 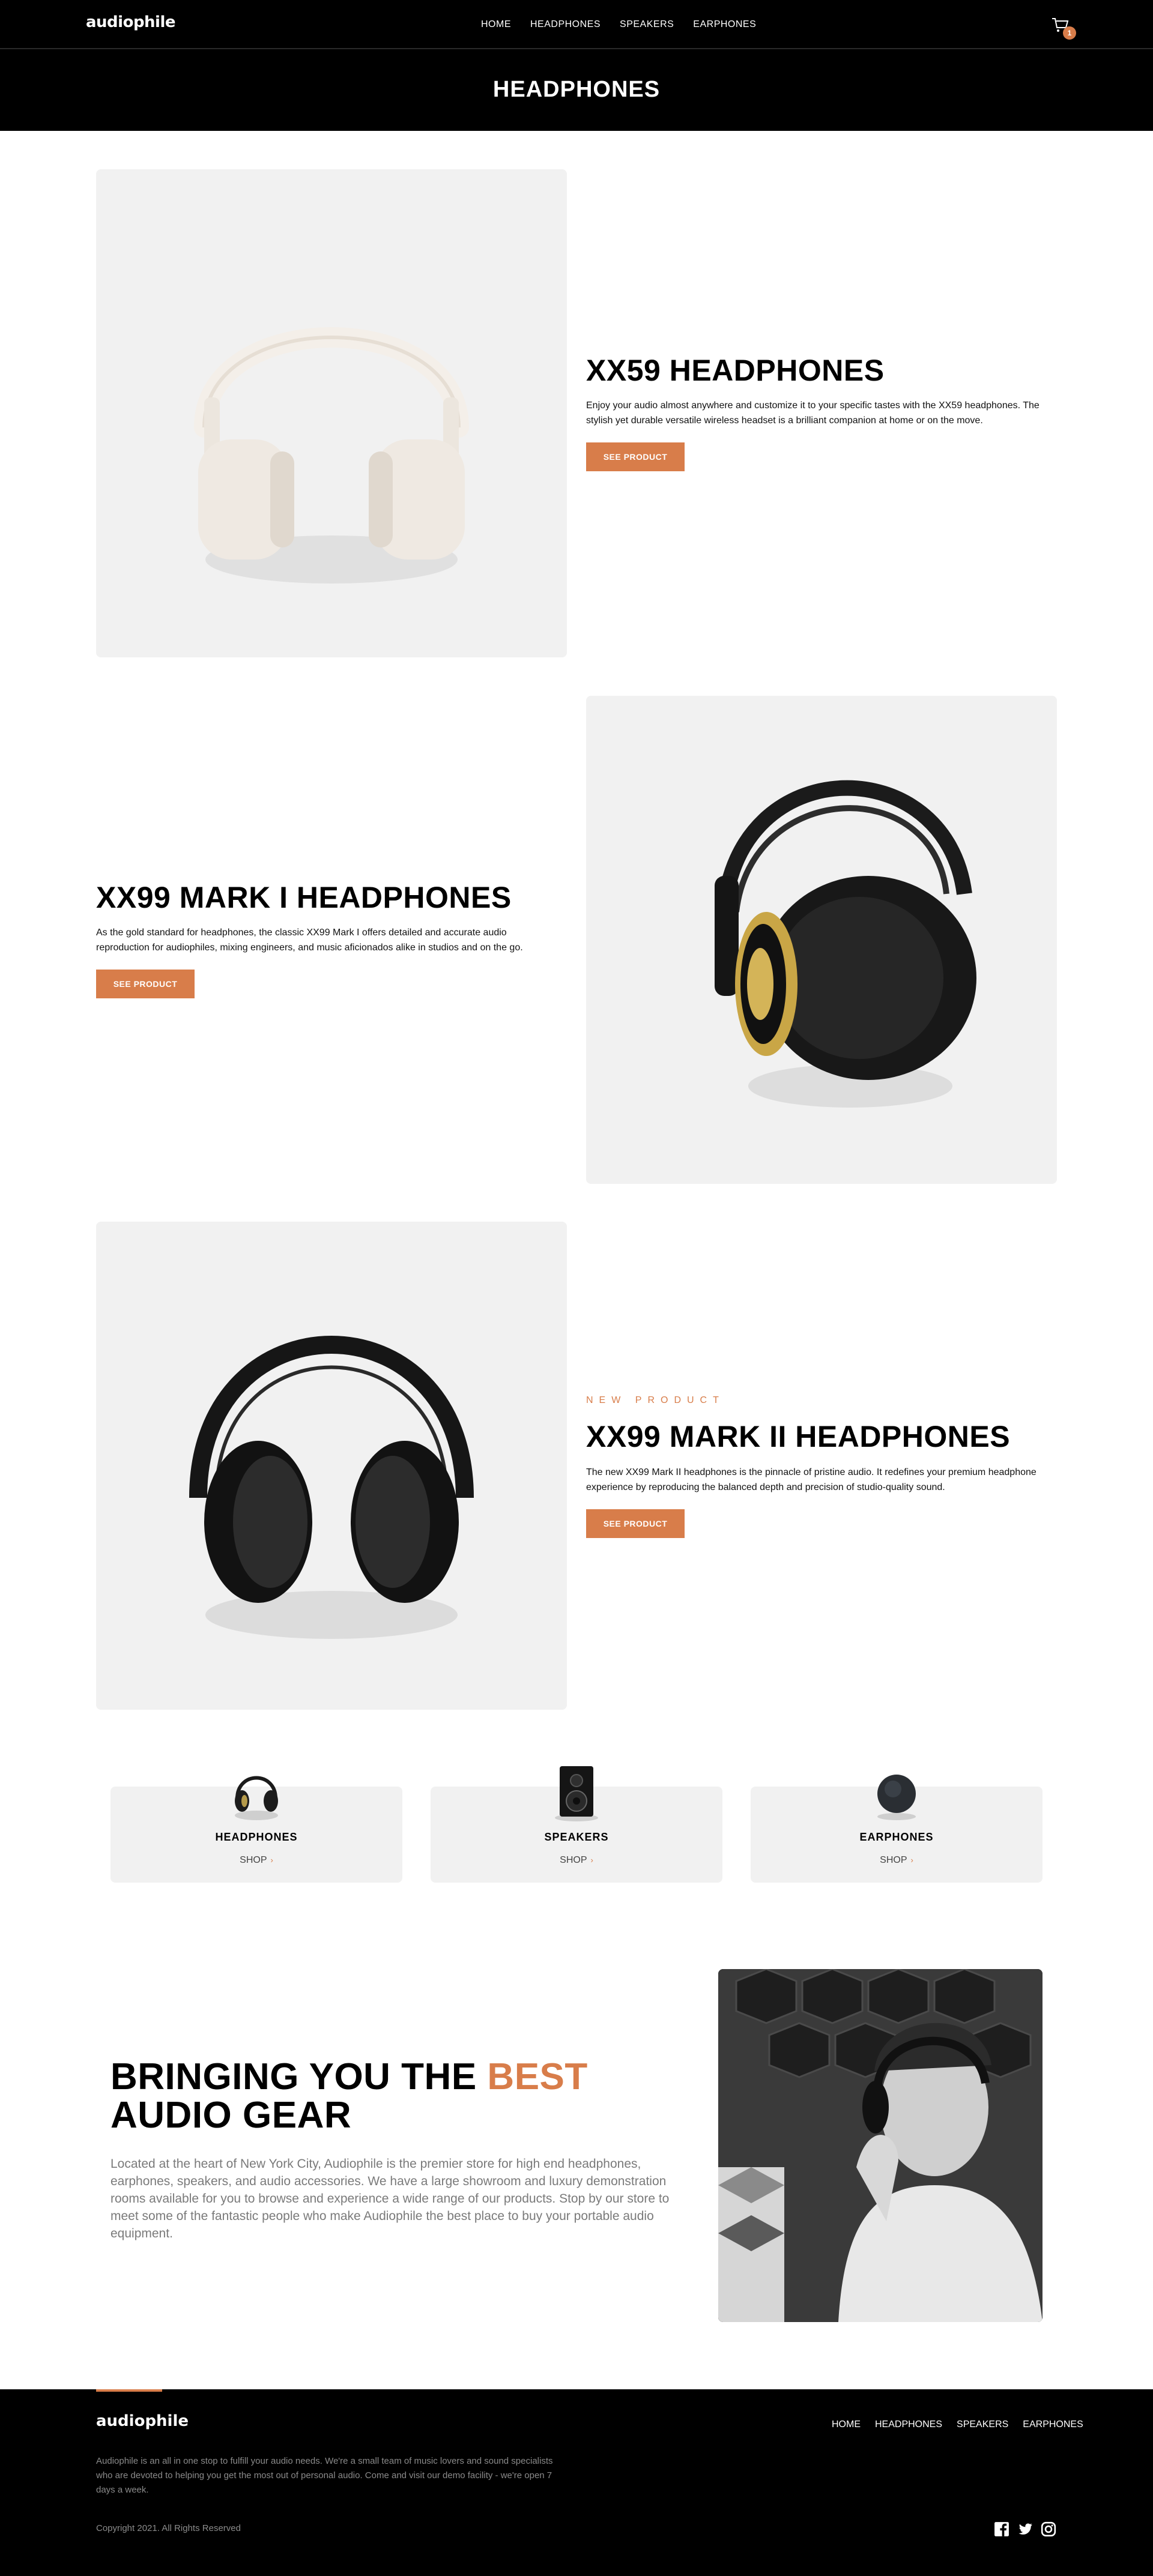 I want to click on xx99-mark-ii-headphones-image, so click(x=331, y=1487).